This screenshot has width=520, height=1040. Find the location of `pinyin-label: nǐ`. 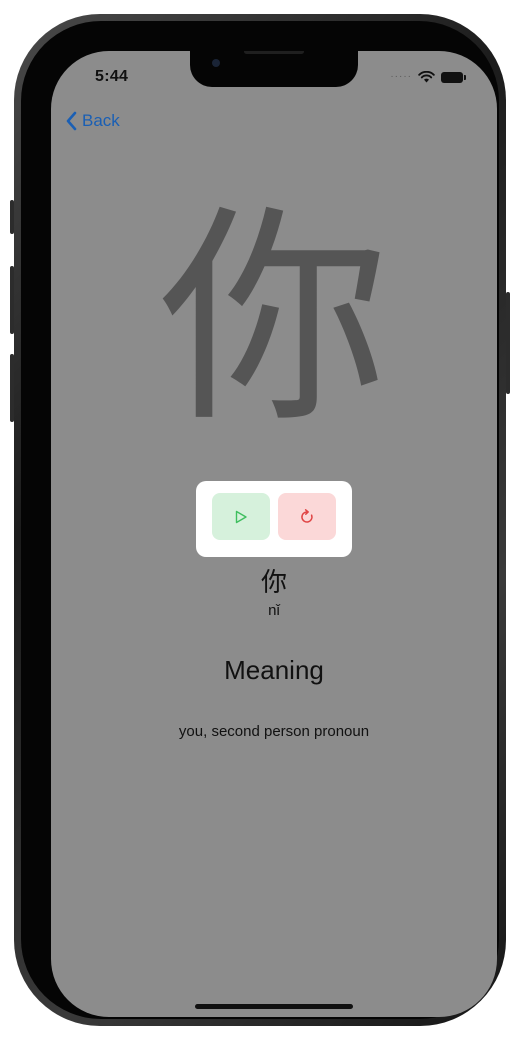

pinyin-label: nǐ is located at coordinates (274, 610).